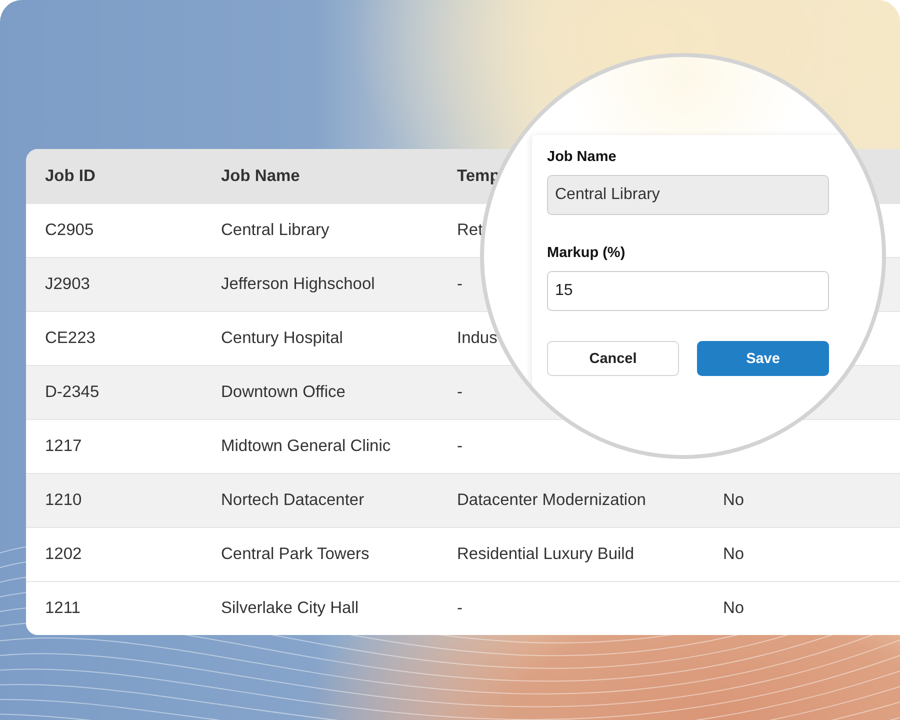 The image size is (900, 720). Describe the element at coordinates (70, 338) in the screenshot. I see `table-cell: CE223` at that location.